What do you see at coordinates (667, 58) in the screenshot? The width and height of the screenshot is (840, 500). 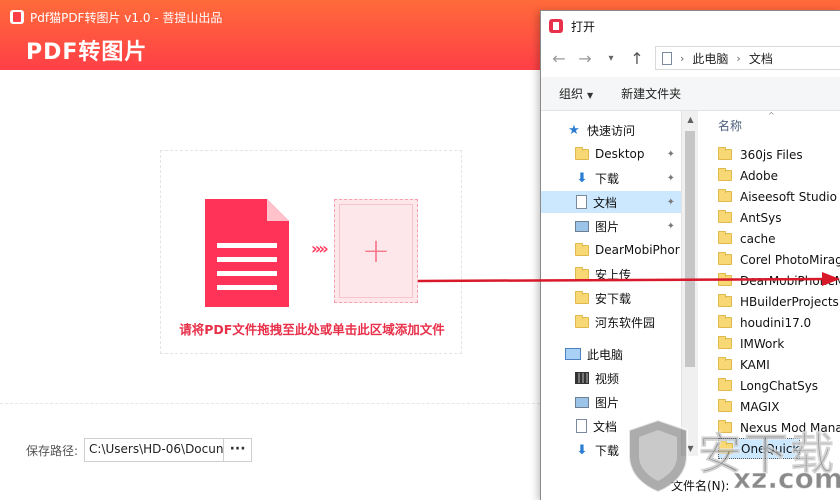 I see `address-document-icon` at bounding box center [667, 58].